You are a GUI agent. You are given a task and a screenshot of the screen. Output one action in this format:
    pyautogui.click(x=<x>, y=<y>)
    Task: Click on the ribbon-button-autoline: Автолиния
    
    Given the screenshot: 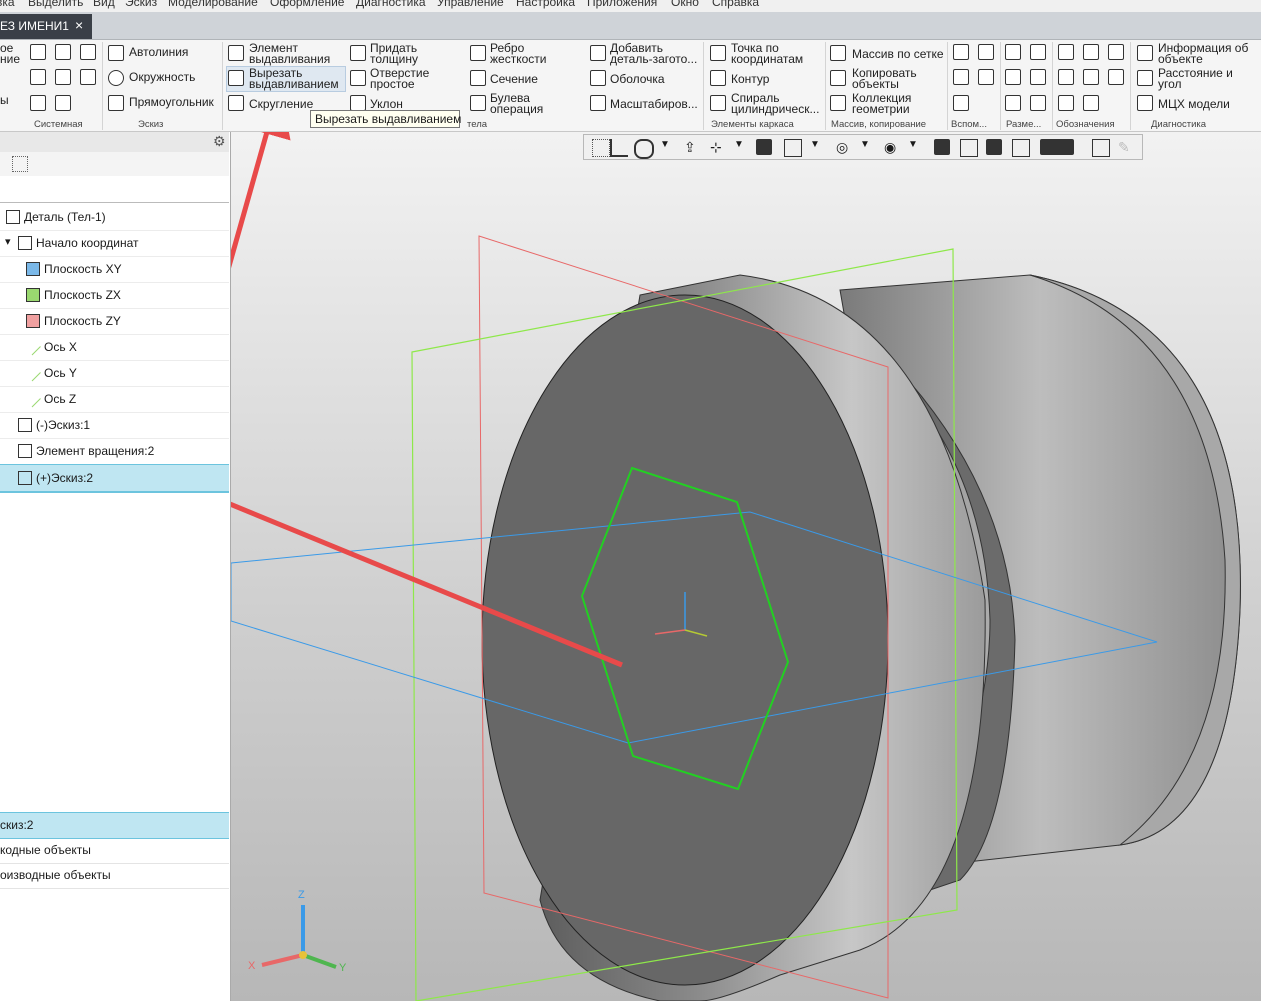 What is the action you would take?
    pyautogui.click(x=158, y=52)
    